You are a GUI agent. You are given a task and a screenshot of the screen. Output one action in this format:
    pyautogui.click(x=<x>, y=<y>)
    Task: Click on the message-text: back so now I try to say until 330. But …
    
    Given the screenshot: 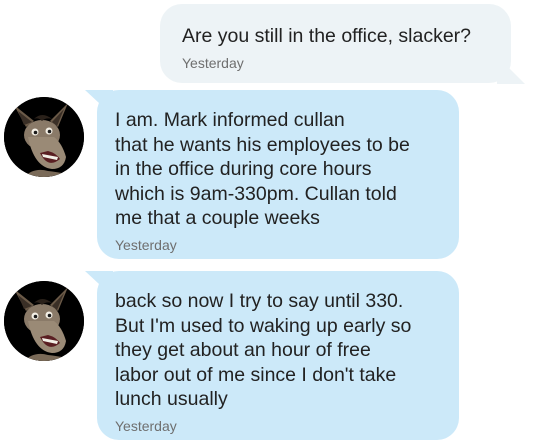 What is the action you would take?
    pyautogui.click(x=263, y=350)
    